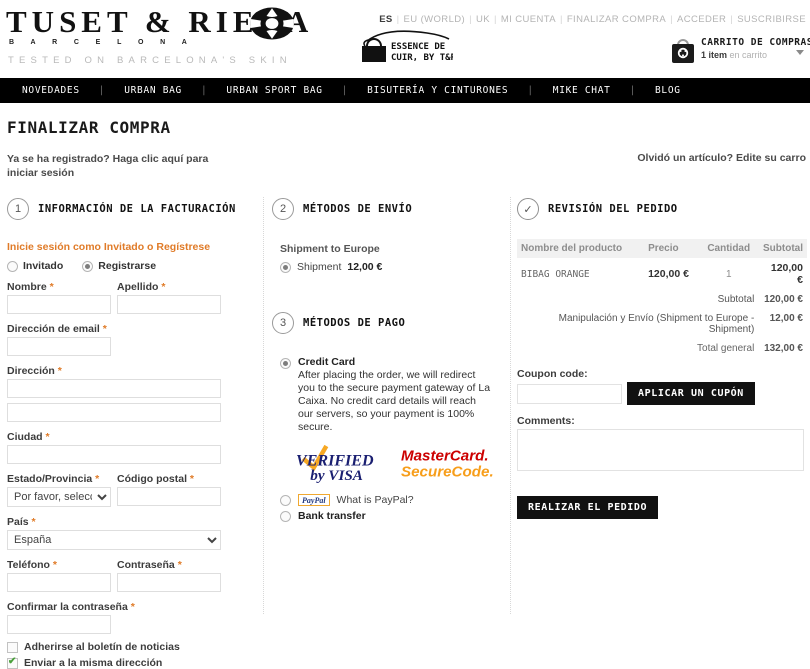 The width and height of the screenshot is (810, 669). I want to click on credit-card-radio-icon, so click(285, 363).